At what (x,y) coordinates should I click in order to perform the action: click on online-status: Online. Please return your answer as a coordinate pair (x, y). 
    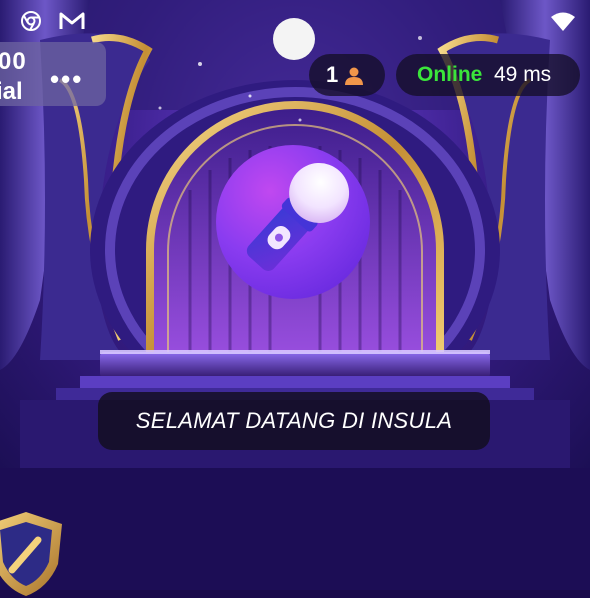
    Looking at the image, I should click on (450, 74).